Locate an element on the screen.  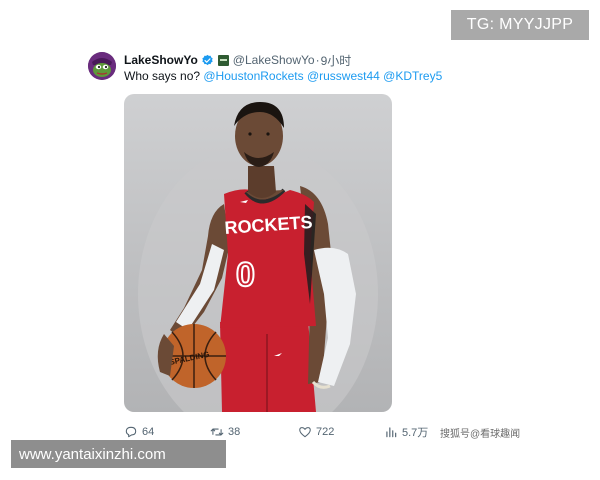
reply-icon is located at coordinates (131, 432).